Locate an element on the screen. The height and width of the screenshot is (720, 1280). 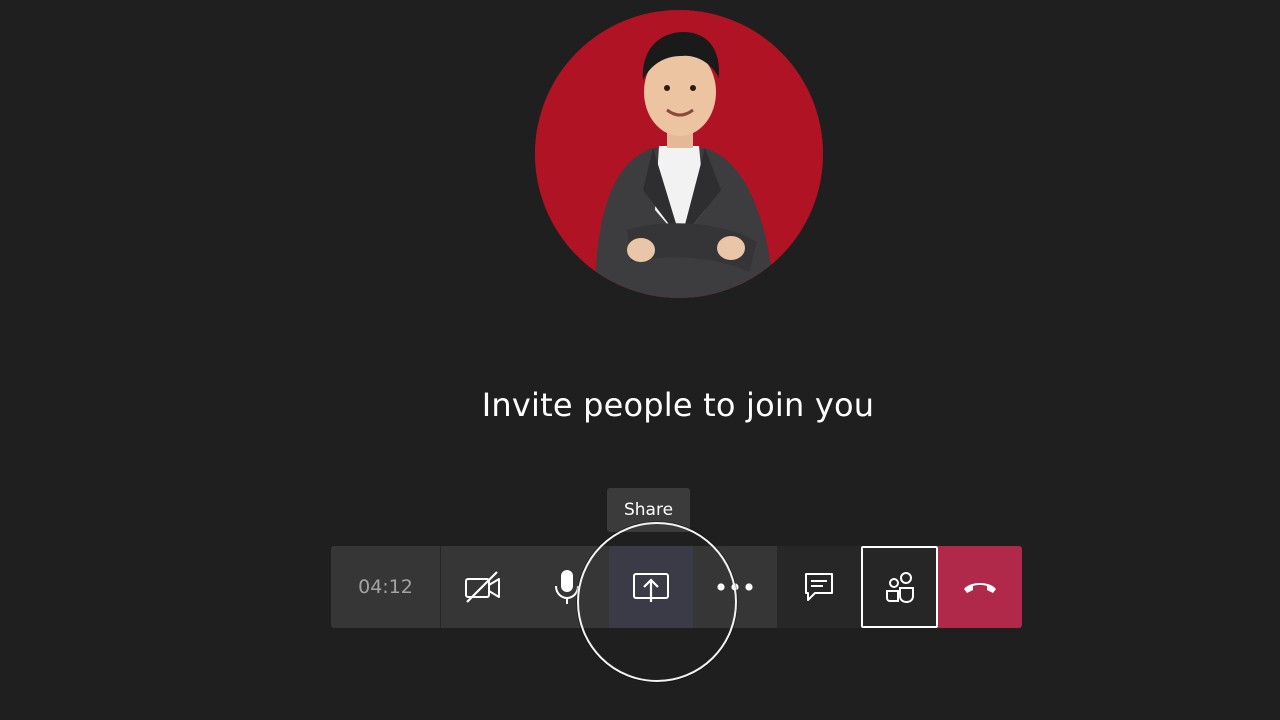
share-button is located at coordinates (651, 587).